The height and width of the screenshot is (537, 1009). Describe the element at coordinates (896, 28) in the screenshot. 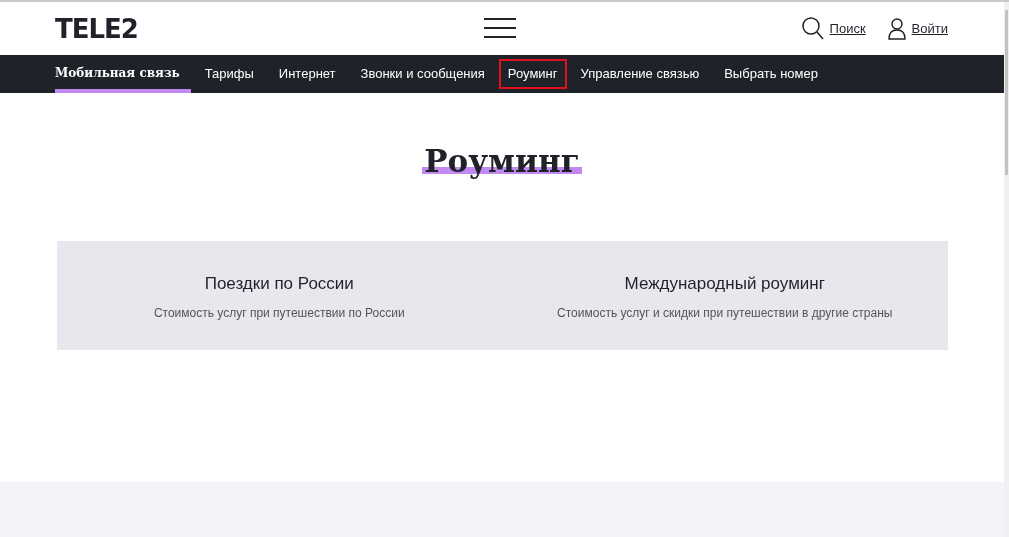

I see `user-icon` at that location.